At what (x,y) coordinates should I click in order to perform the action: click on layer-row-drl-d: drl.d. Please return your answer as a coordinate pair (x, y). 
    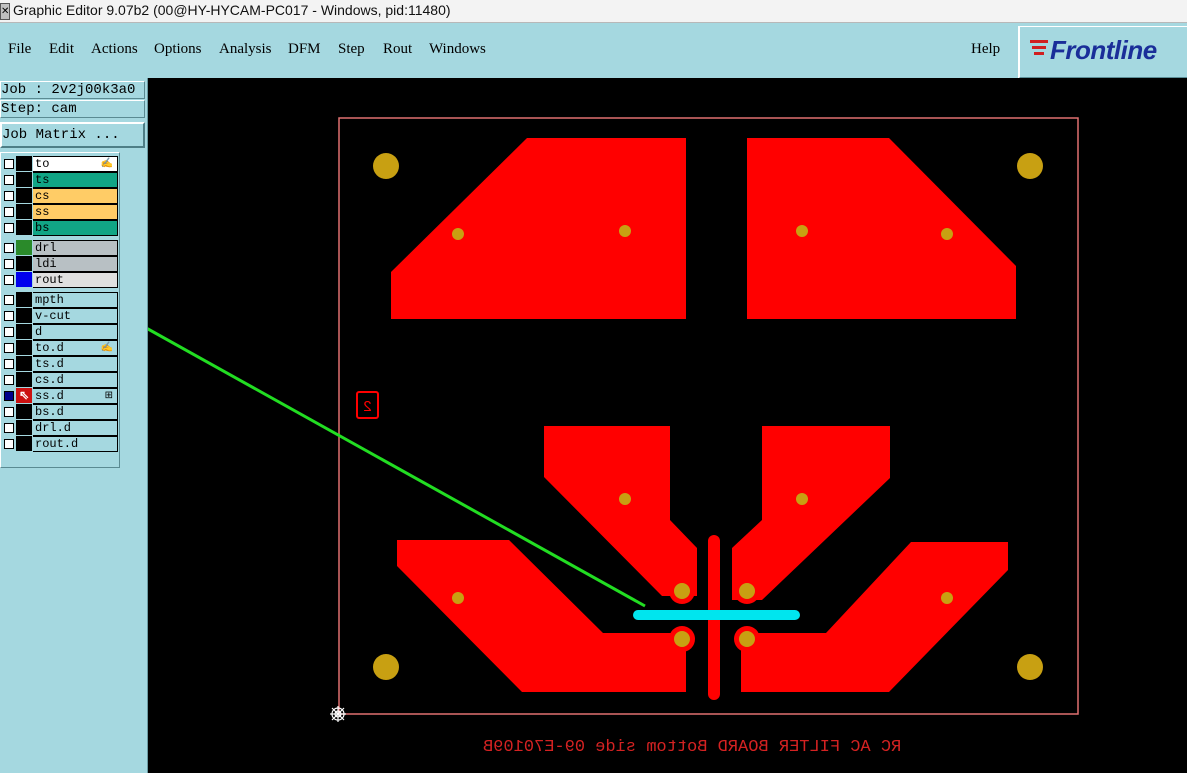
    Looking at the image, I should click on (59, 428).